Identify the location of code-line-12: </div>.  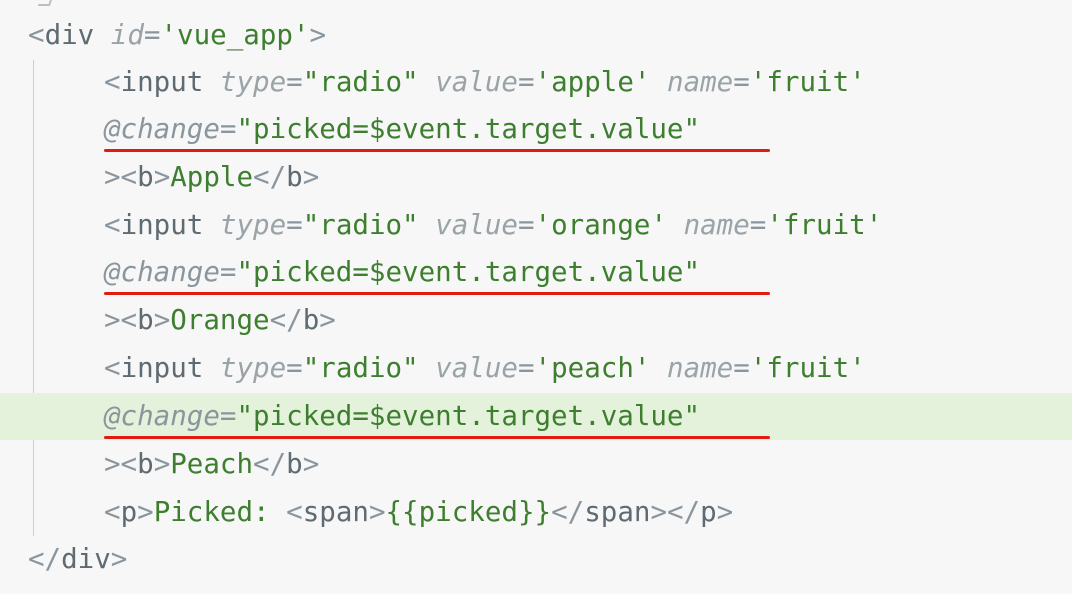
(536, 559).